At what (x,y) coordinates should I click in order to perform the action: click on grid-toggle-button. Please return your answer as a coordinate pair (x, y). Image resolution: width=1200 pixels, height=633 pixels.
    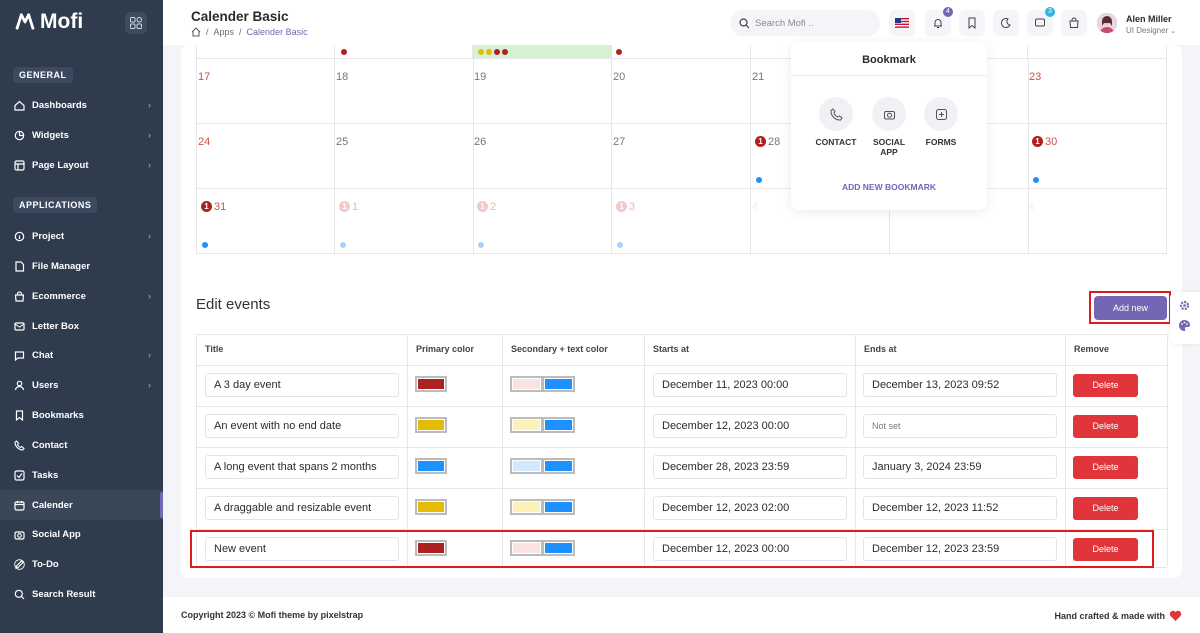
    Looking at the image, I should click on (136, 23).